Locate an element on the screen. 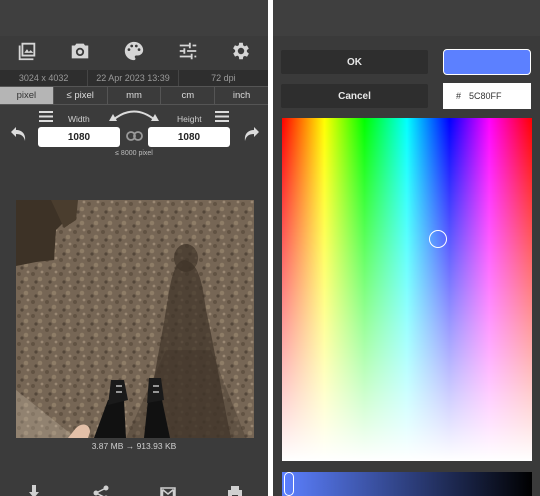 The width and height of the screenshot is (540, 496). unit-cm: cm is located at coordinates (187, 95).